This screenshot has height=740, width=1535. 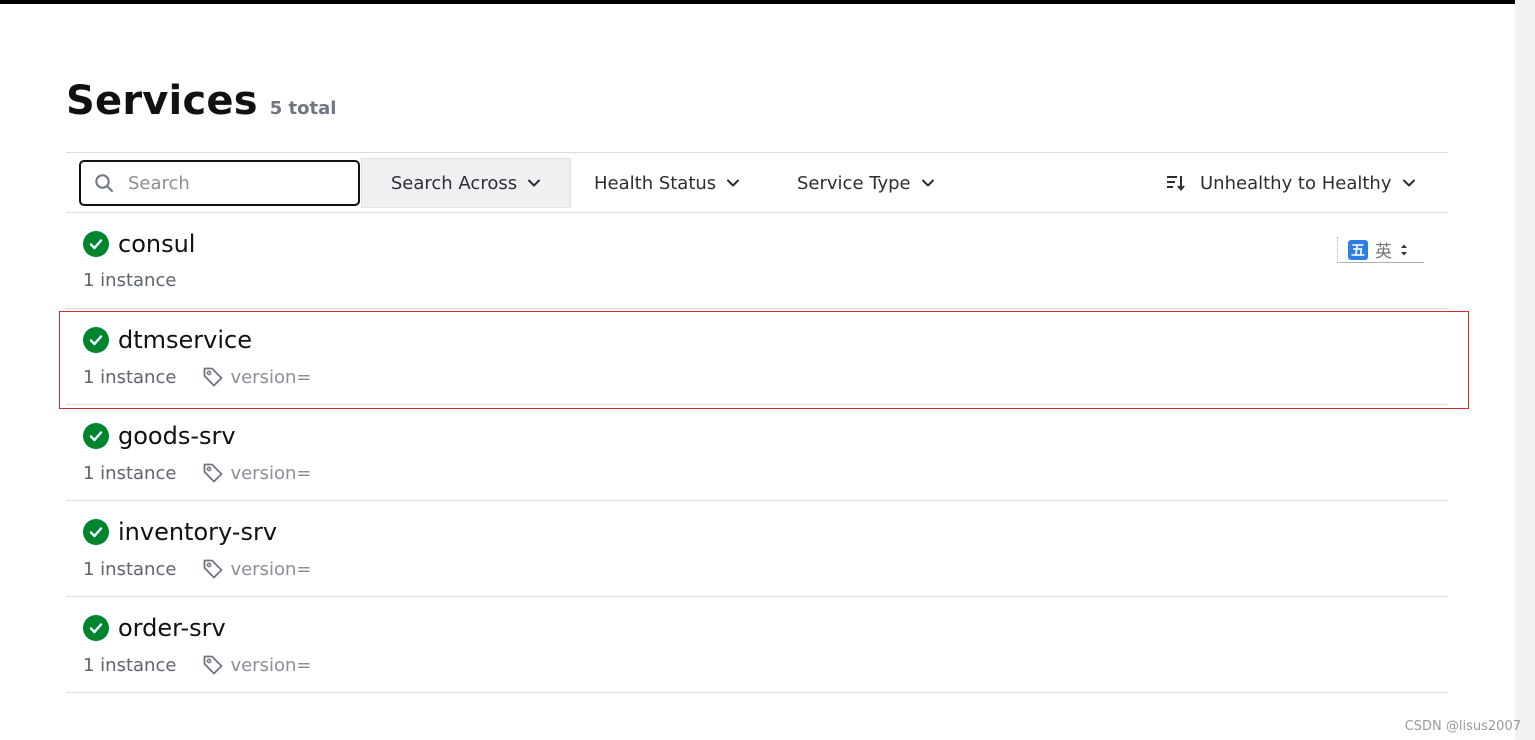 What do you see at coordinates (1525, 370) in the screenshot?
I see `scrollbar-track` at bounding box center [1525, 370].